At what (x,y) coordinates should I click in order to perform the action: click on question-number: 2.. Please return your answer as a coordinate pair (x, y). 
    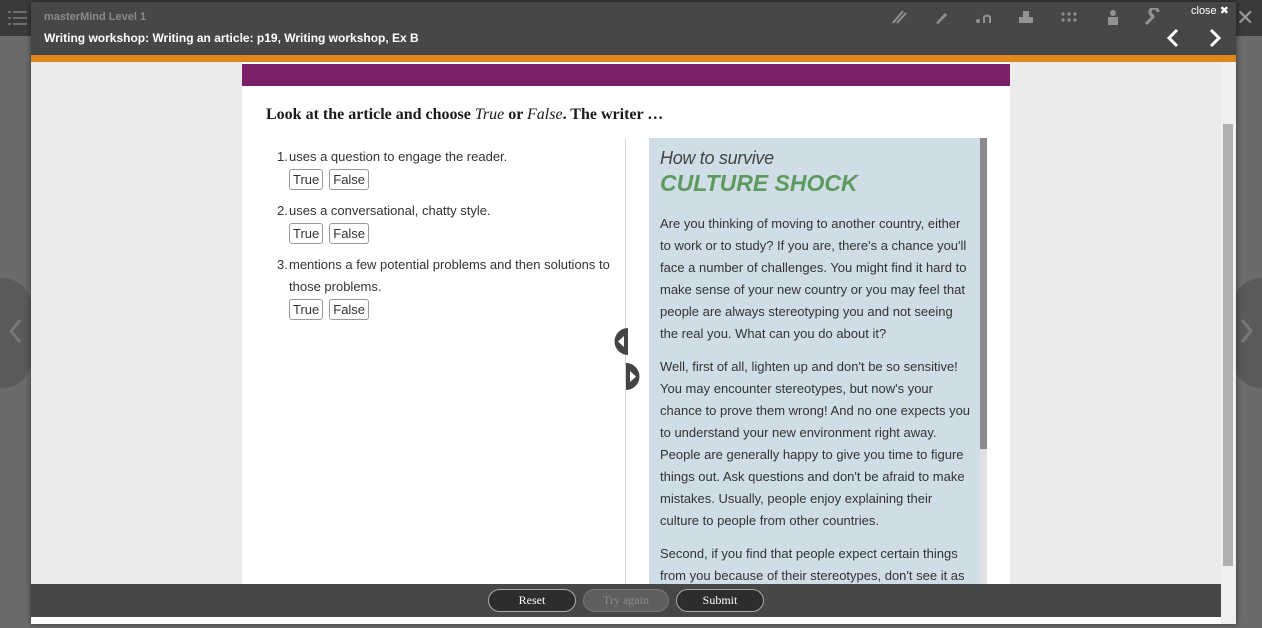
    Looking at the image, I should click on (282, 210).